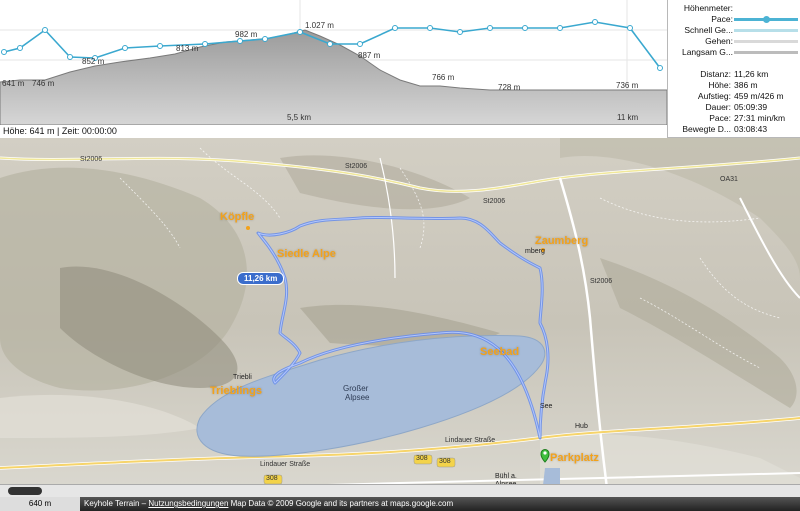 This screenshot has width=800, height=511. What do you see at coordinates (719, 85) in the screenshot?
I see `stat-label: Höhe:` at bounding box center [719, 85].